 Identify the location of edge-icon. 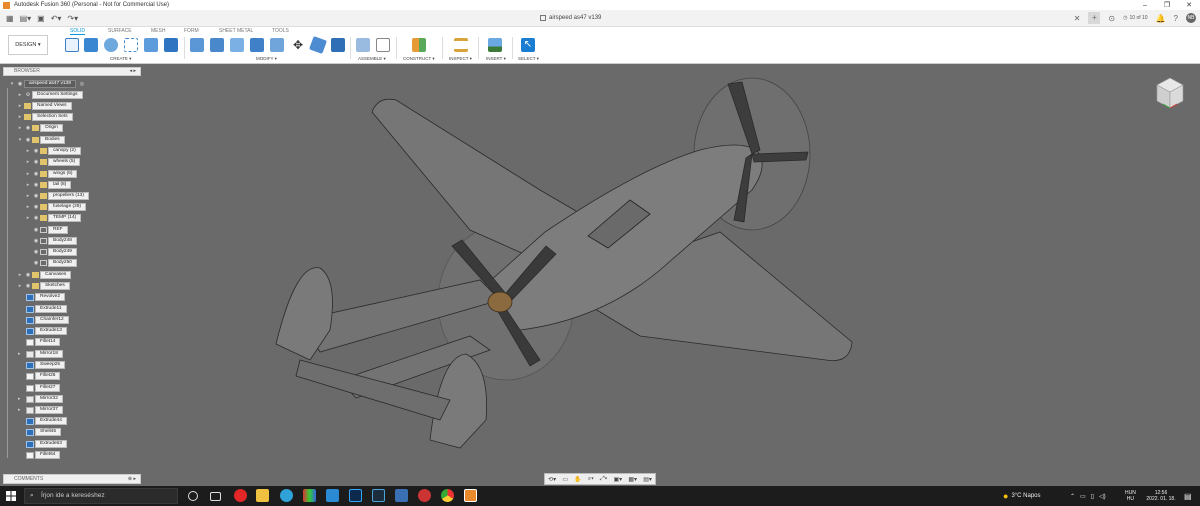
(286, 495).